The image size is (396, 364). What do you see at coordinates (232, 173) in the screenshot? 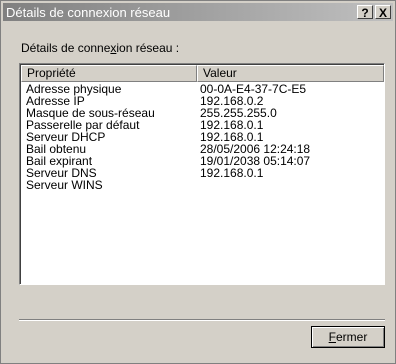
I see `value-cell: 192.168.0.1` at bounding box center [232, 173].